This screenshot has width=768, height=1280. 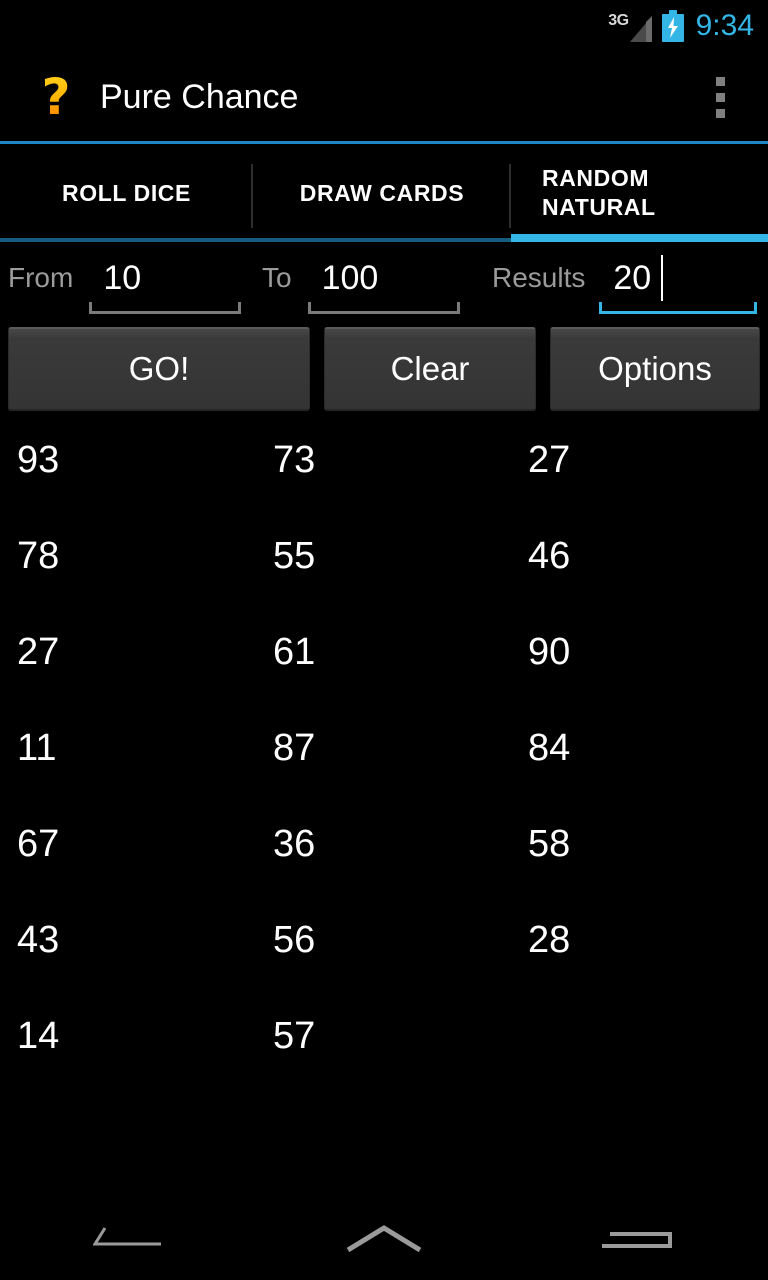 I want to click on result-value: 78, so click(x=38, y=556).